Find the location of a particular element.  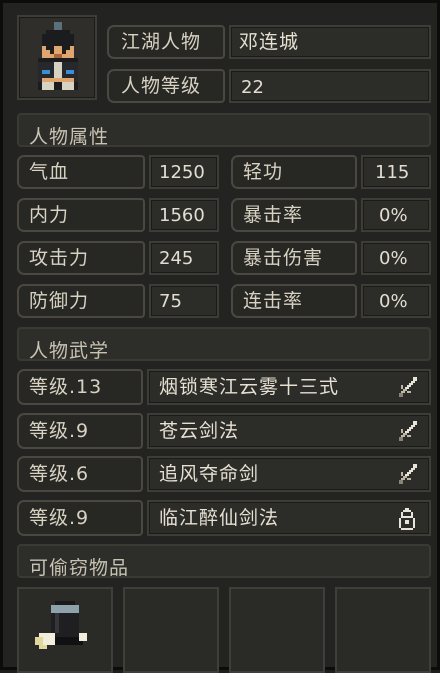

skill-name-box: 烟锁寒江云雾十三式 is located at coordinates (289, 387).